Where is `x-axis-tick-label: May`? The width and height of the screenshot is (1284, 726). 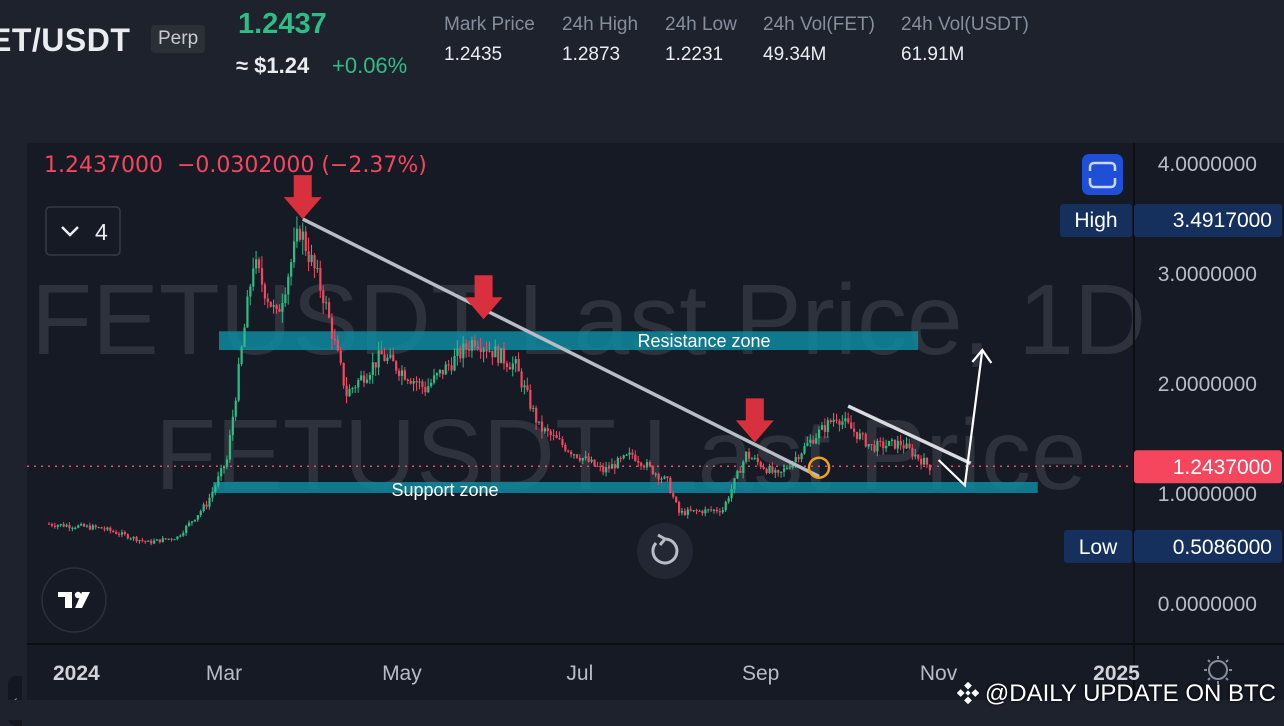 x-axis-tick-label: May is located at coordinates (402, 673).